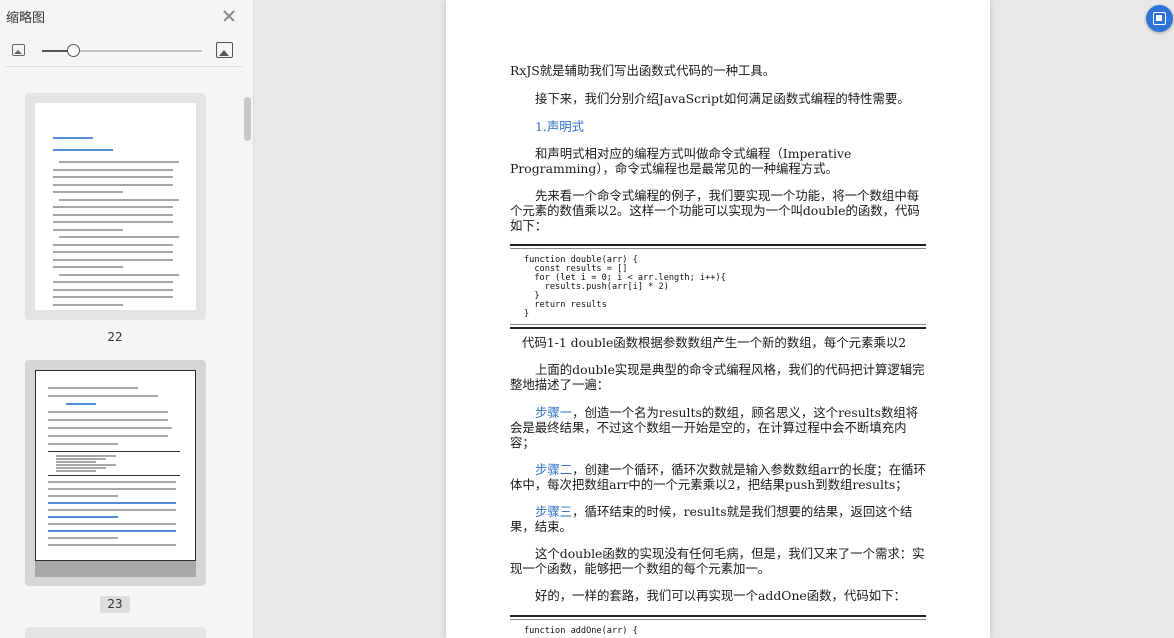 Image resolution: width=1174 pixels, height=638 pixels. I want to click on paragraph-step-3: 步骤三，循环结束的时候，results就是我们想要的结果，返回这个结果，结束。, so click(718, 519).